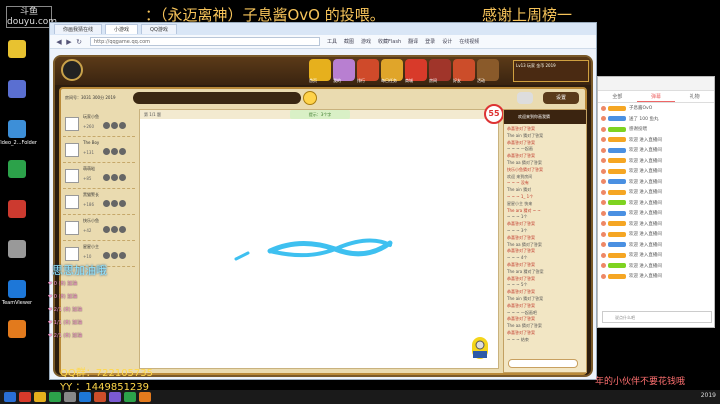 This screenshot has height=404, width=720. What do you see at coordinates (332, 41) in the screenshot?
I see `toolbar-item: 工具` at bounding box center [332, 41].